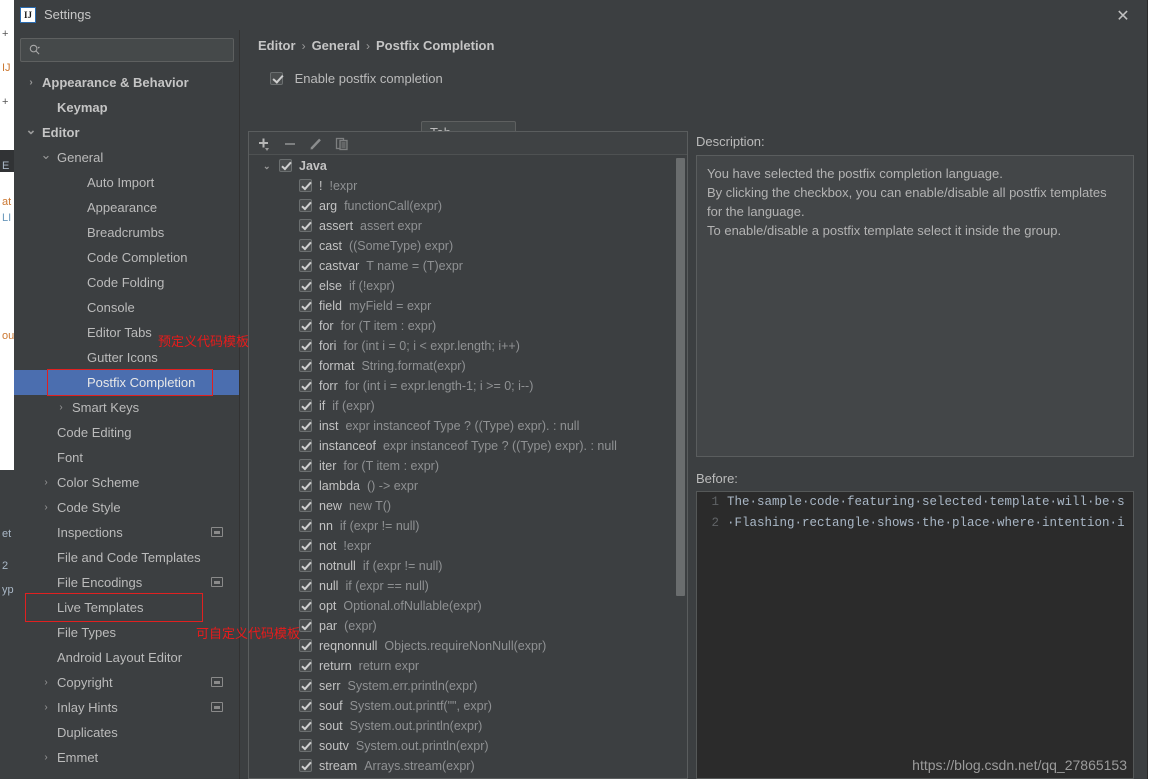 This screenshot has height=779, width=1159. What do you see at coordinates (126, 232) in the screenshot?
I see `sidebar-item-breadcrumbs: Breadcrumbs` at bounding box center [126, 232].